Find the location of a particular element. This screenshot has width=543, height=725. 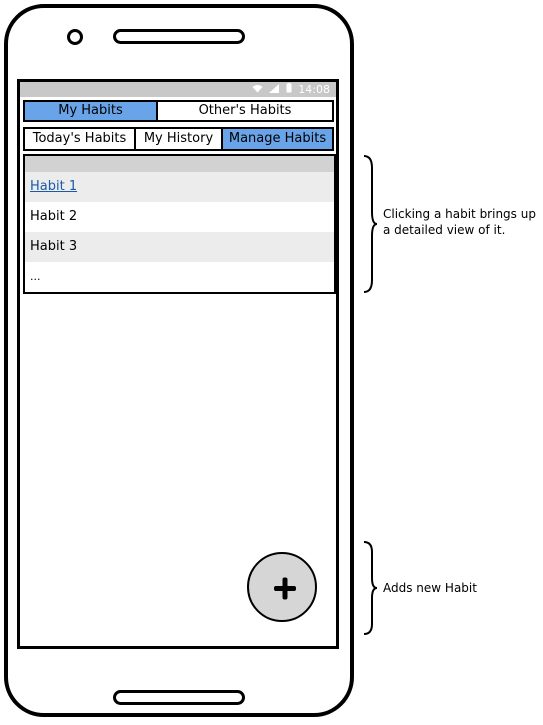

list-header is located at coordinates (179, 164).